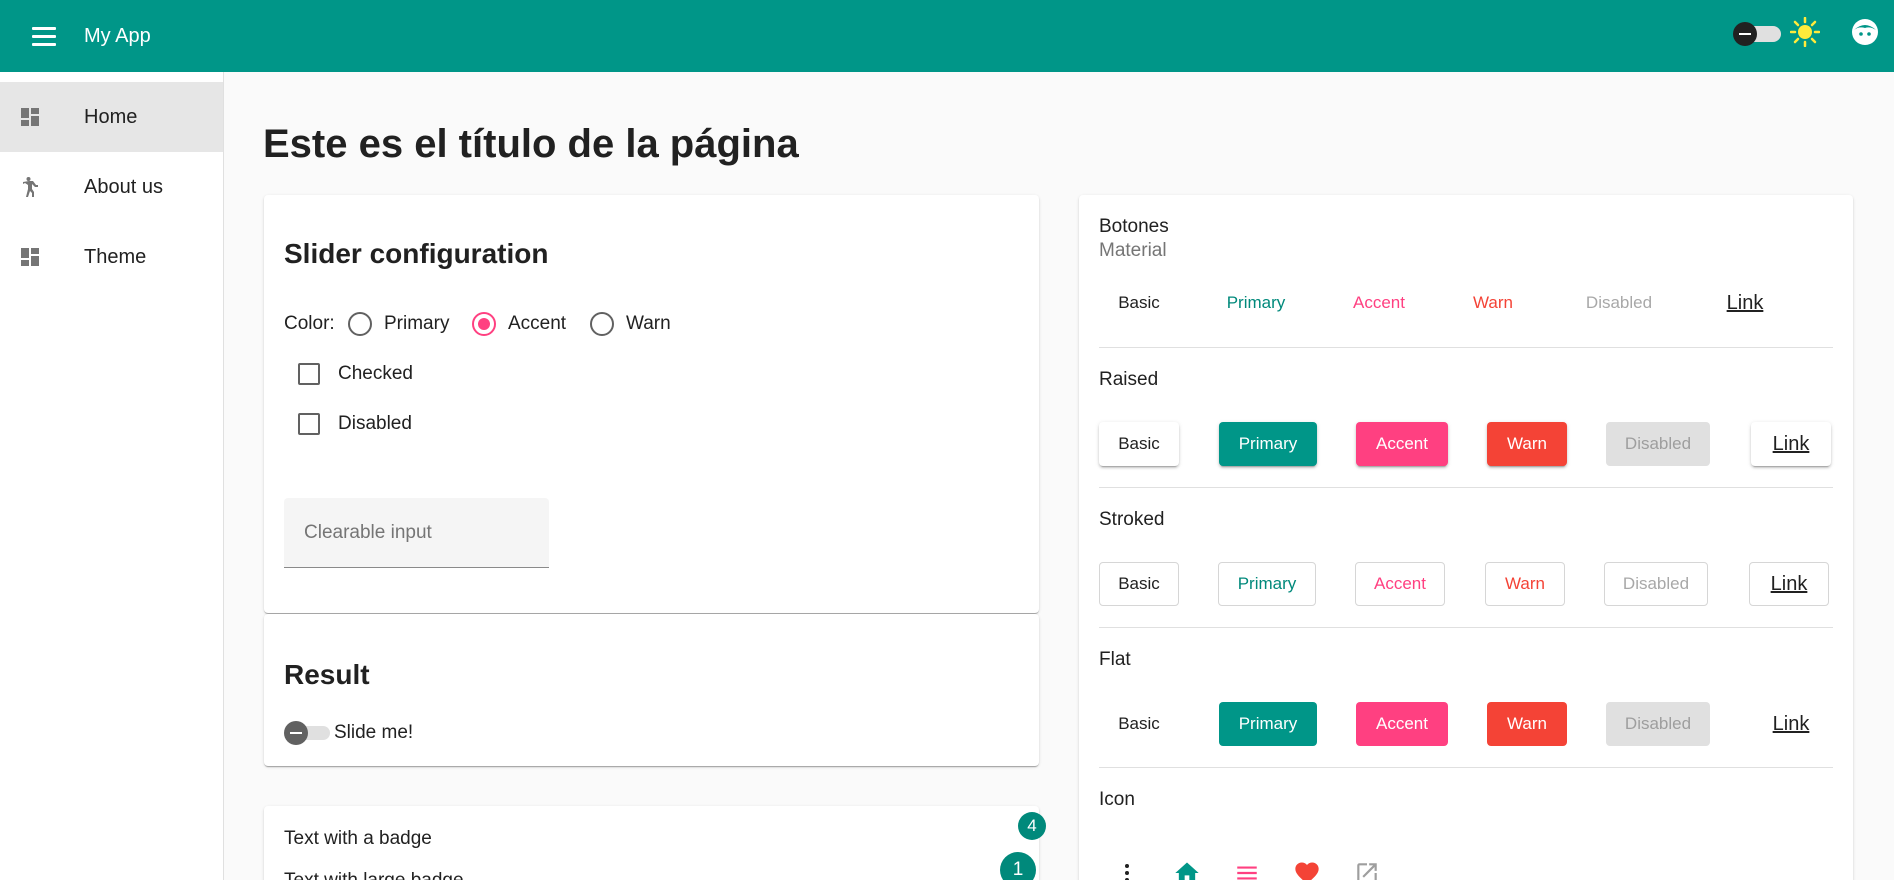  I want to click on stroked-link-button: Link, so click(1789, 584).